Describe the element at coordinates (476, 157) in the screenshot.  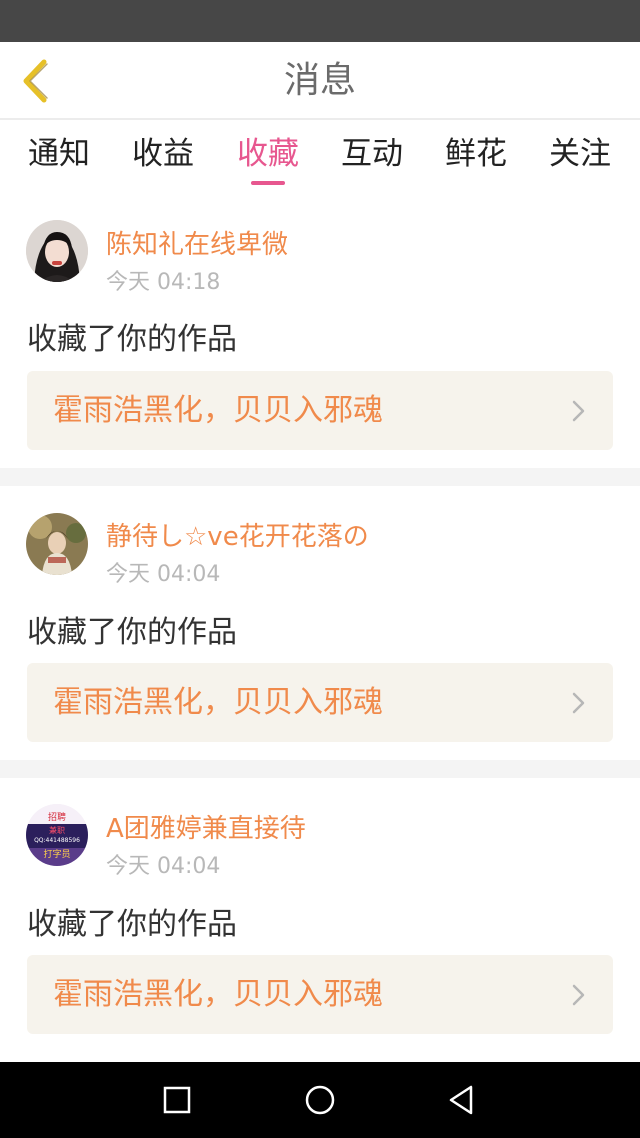
I see `tab-flowers: 鲜花` at that location.